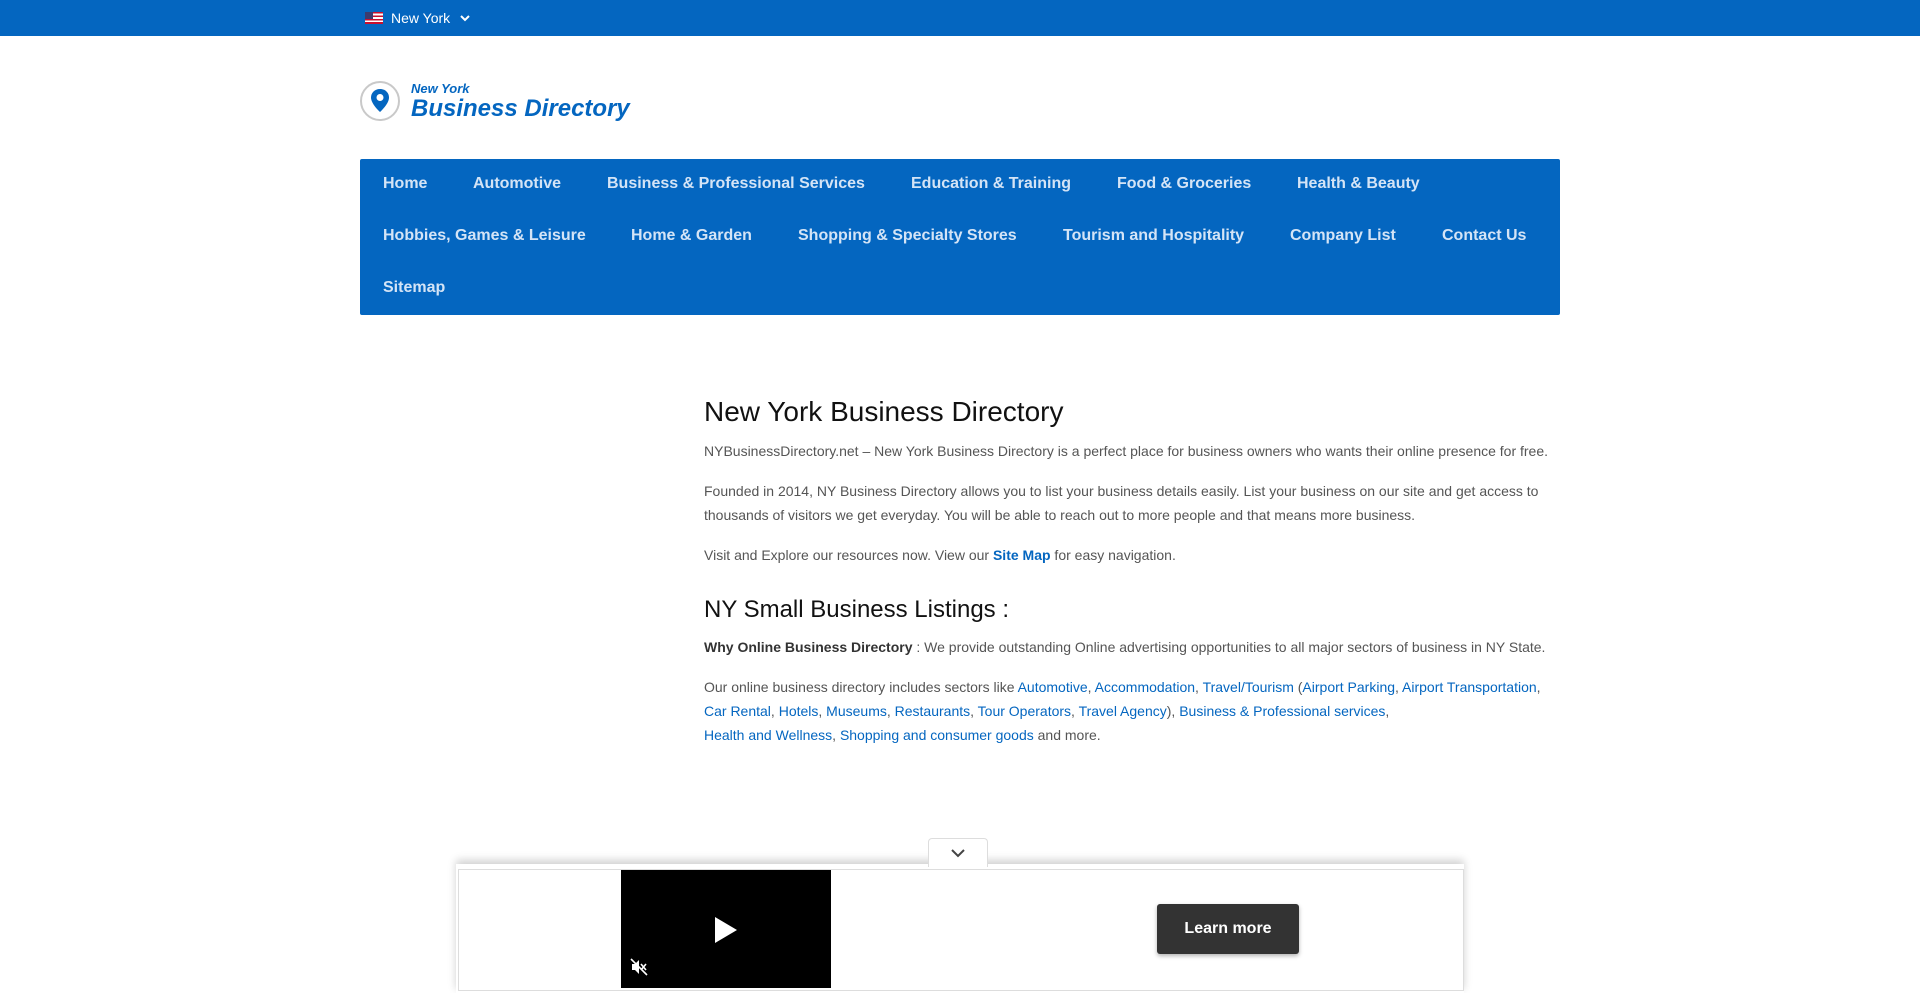  What do you see at coordinates (1484, 236) in the screenshot?
I see `nav-item-contact-us: Contact Us` at bounding box center [1484, 236].